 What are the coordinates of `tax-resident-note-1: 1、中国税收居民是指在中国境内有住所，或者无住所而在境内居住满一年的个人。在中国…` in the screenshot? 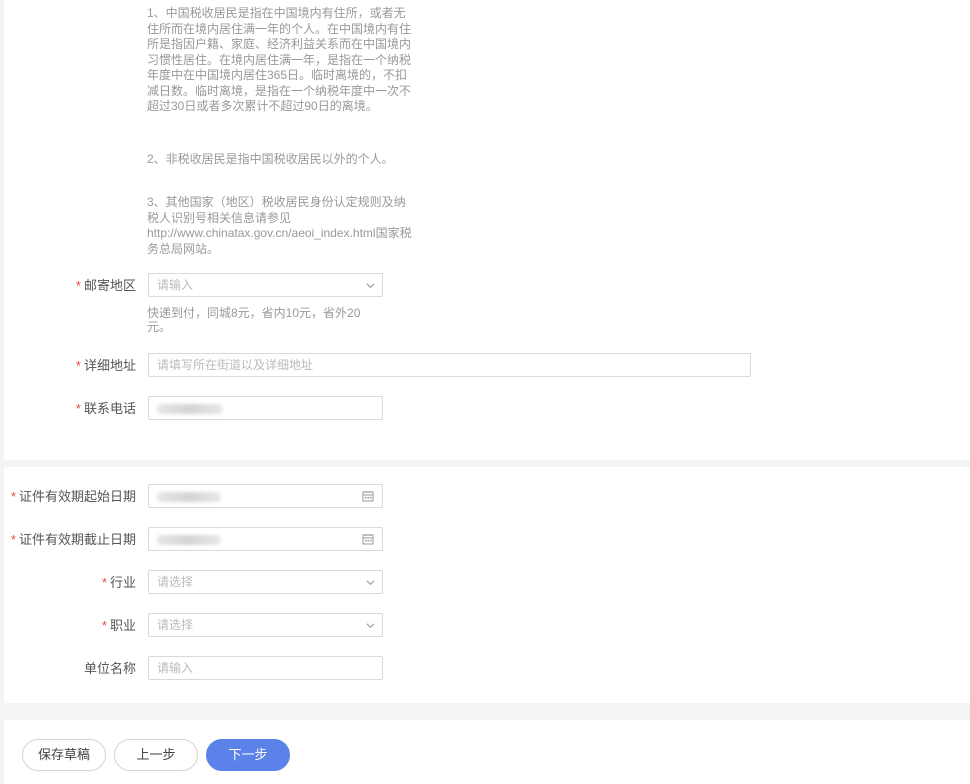 It's located at (279, 59).